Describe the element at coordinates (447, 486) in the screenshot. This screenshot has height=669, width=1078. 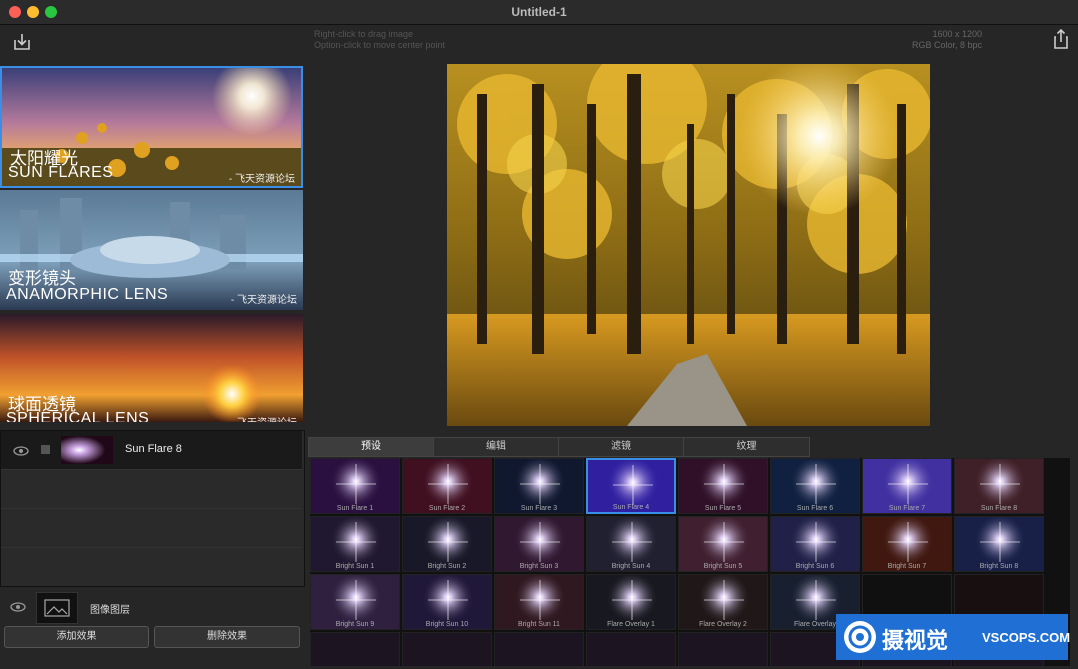
I see `preset-thumbnail: Sun Flare 2` at that location.